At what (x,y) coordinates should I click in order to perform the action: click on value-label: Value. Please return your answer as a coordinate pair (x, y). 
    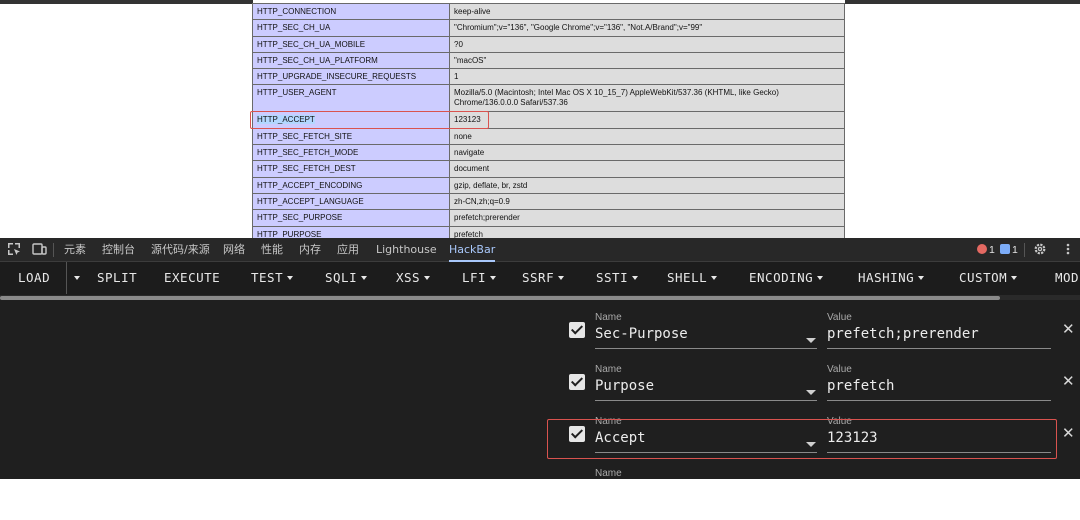
    Looking at the image, I should click on (839, 317).